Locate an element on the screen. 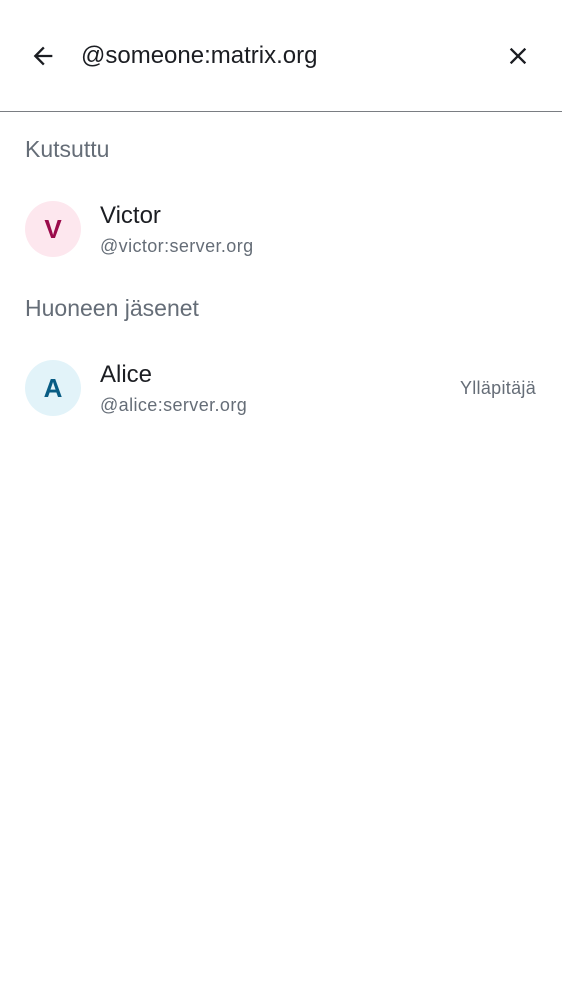 The width and height of the screenshot is (562, 1000). search-bar is located at coordinates (281, 56).